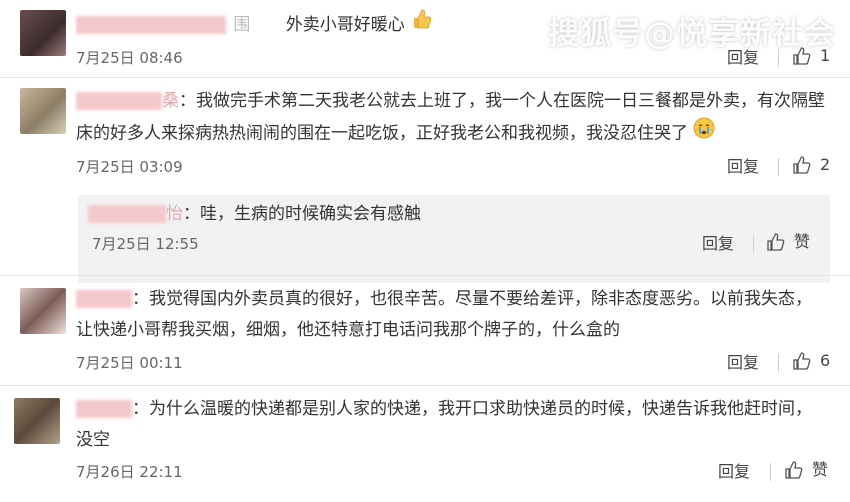 The image size is (850, 502). Describe the element at coordinates (129, 167) in the screenshot. I see `comment-time: 7月25日 03:09` at that location.